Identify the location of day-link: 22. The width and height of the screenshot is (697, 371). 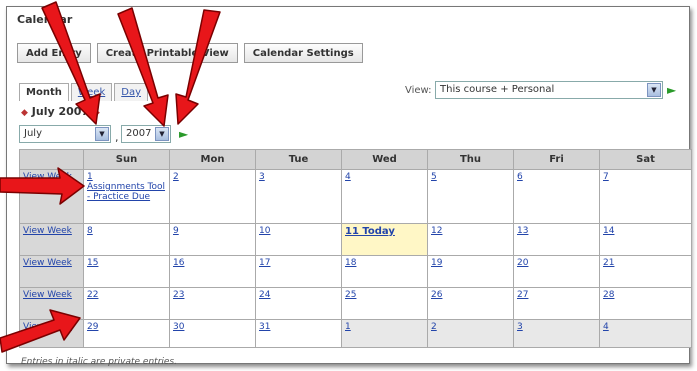
(92, 295).